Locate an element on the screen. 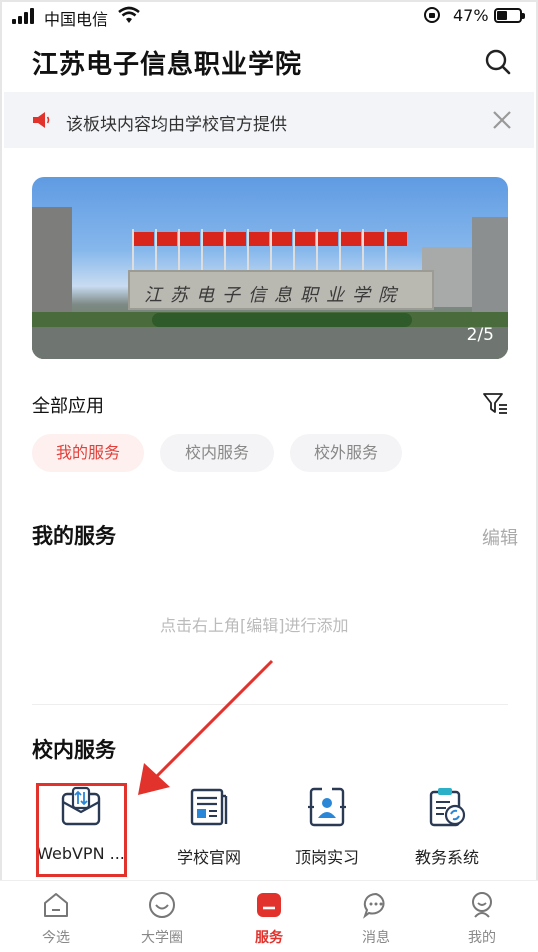 Image resolution: width=538 pixels, height=952 pixels. chip-external-services: 校外服务 is located at coordinates (346, 453).